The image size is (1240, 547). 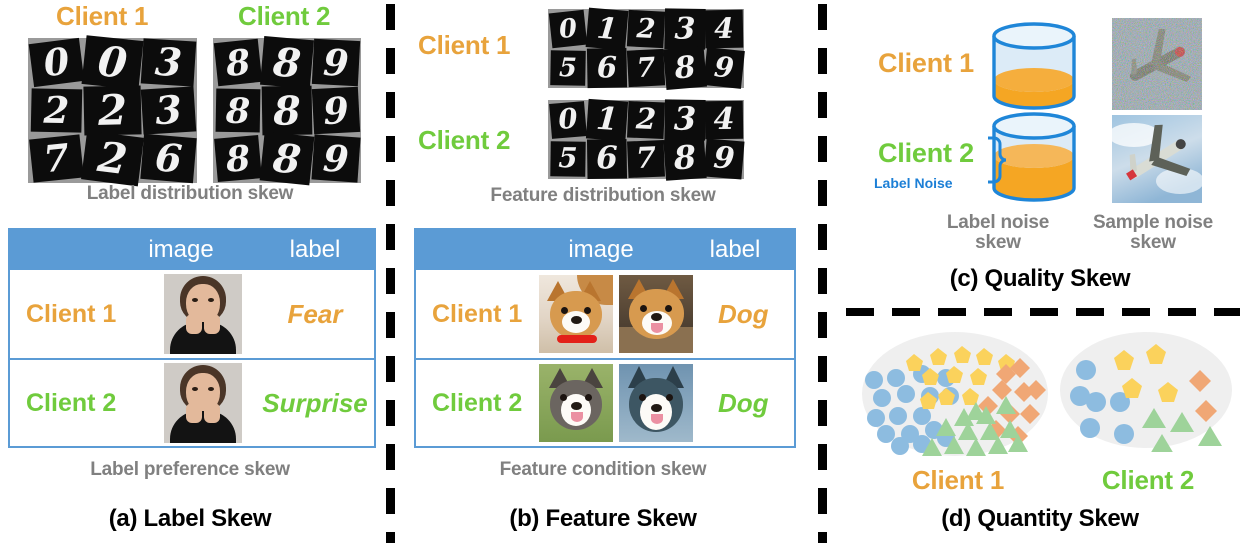 What do you see at coordinates (1034, 66) in the screenshot?
I see `cylinder-client1` at bounding box center [1034, 66].